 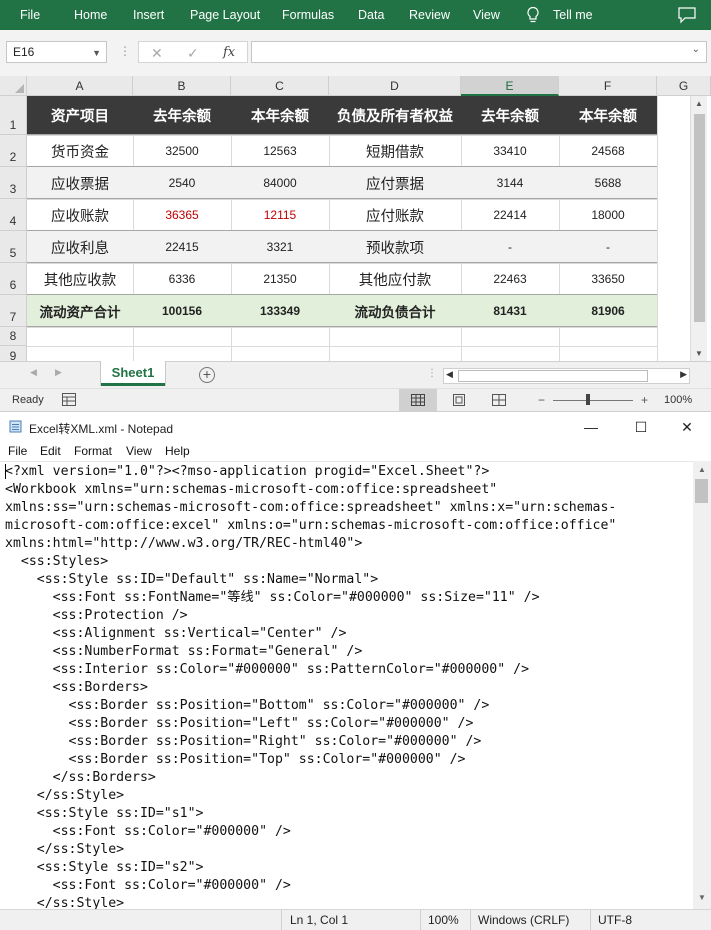 What do you see at coordinates (229, 53) in the screenshot?
I see `insert-function-icon: fx` at bounding box center [229, 53].